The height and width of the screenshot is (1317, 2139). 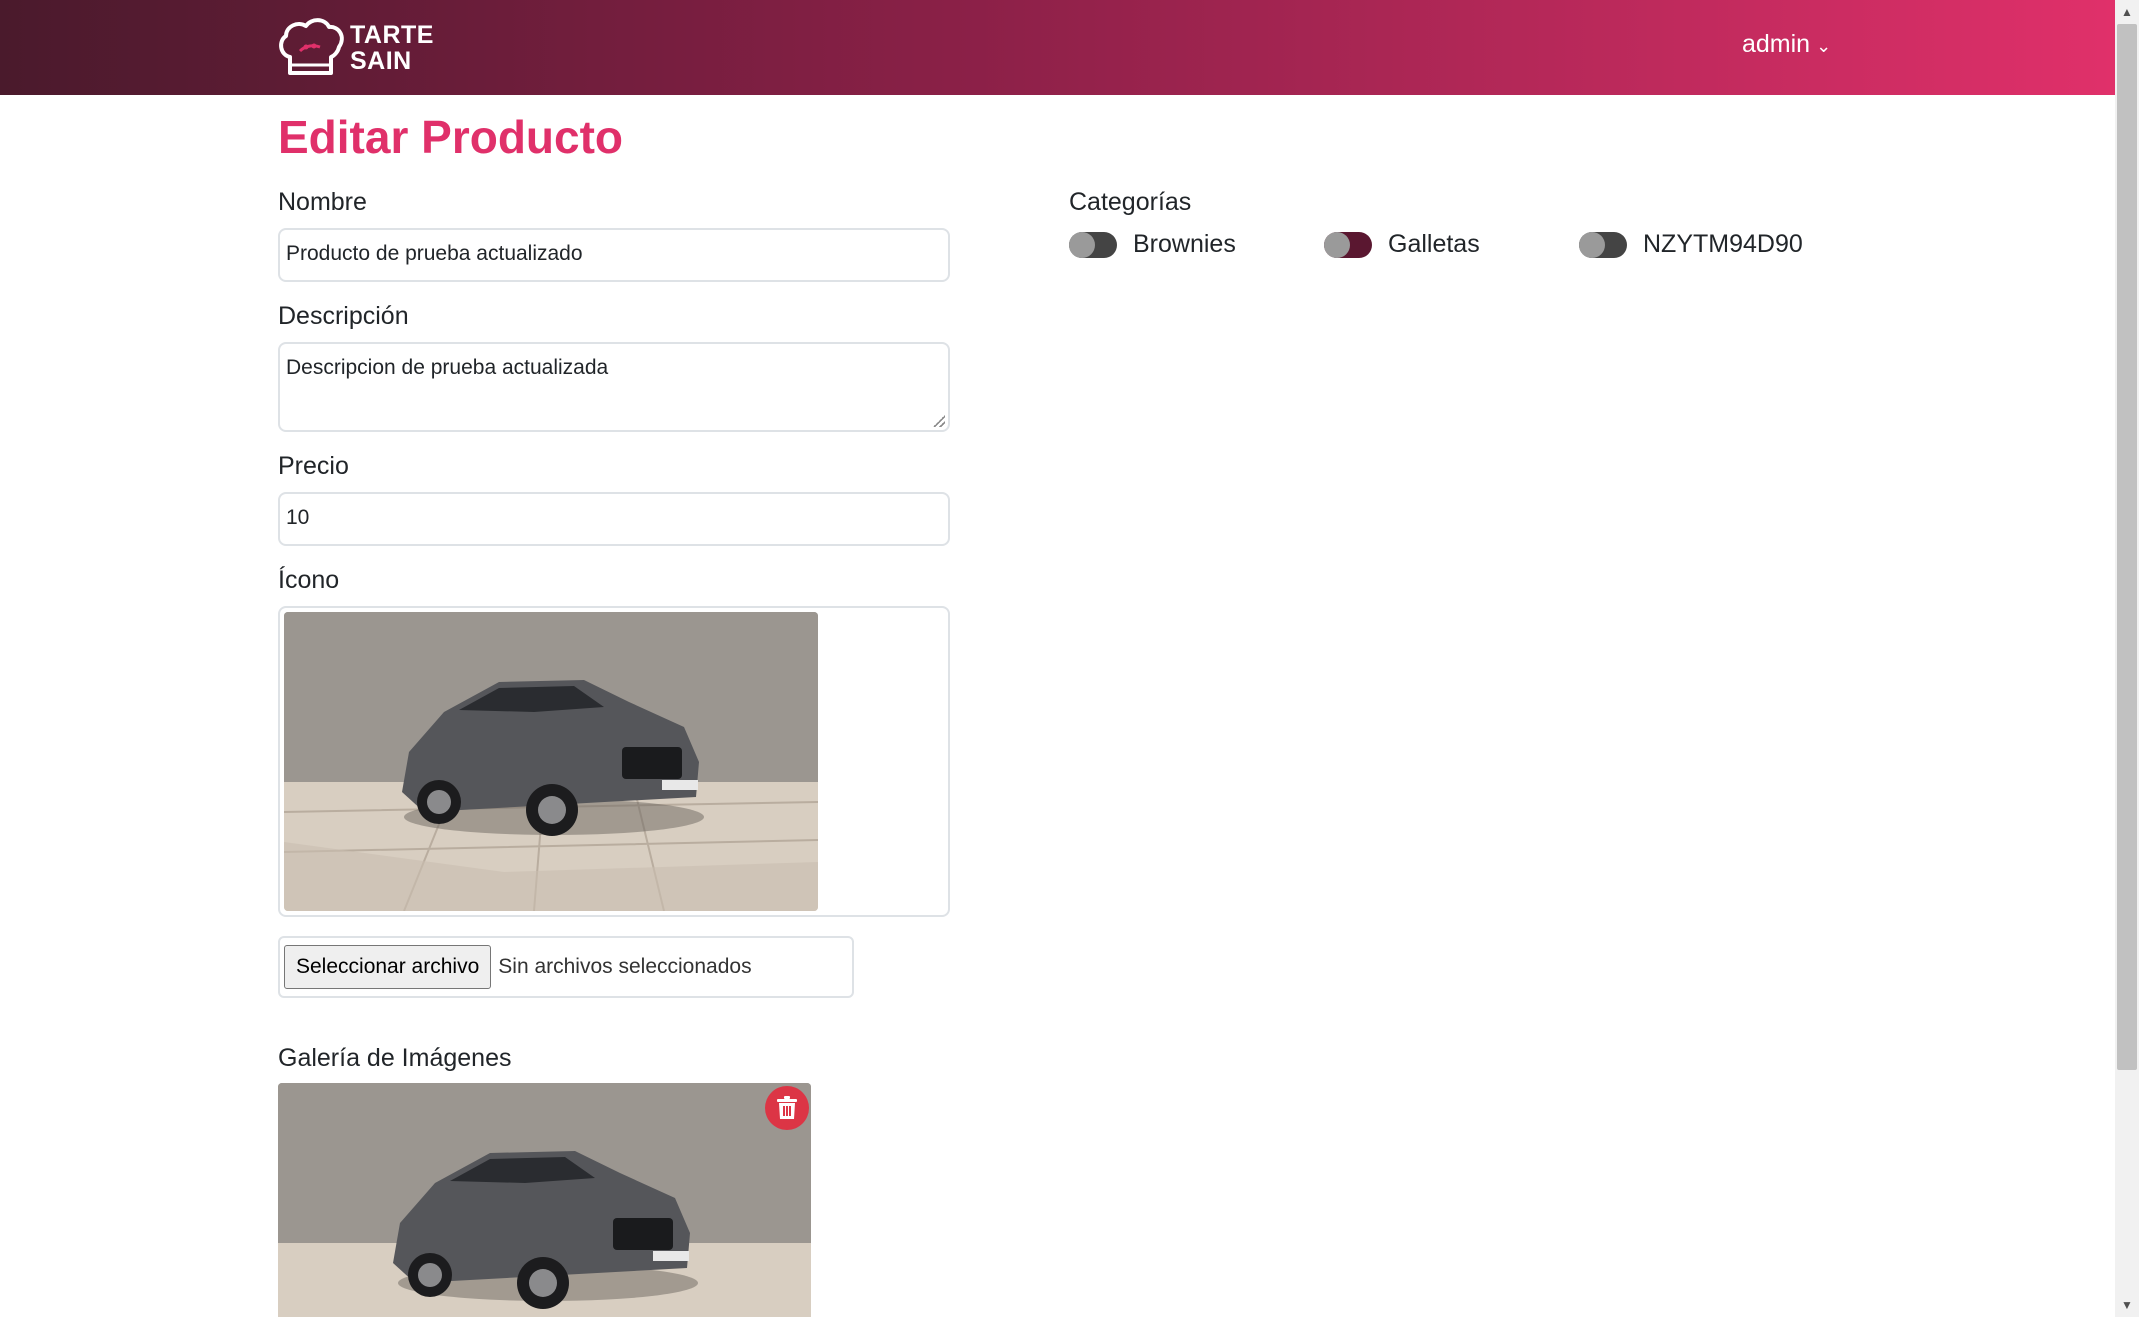 What do you see at coordinates (1130, 202) in the screenshot?
I see `categories-label: Categorías` at bounding box center [1130, 202].